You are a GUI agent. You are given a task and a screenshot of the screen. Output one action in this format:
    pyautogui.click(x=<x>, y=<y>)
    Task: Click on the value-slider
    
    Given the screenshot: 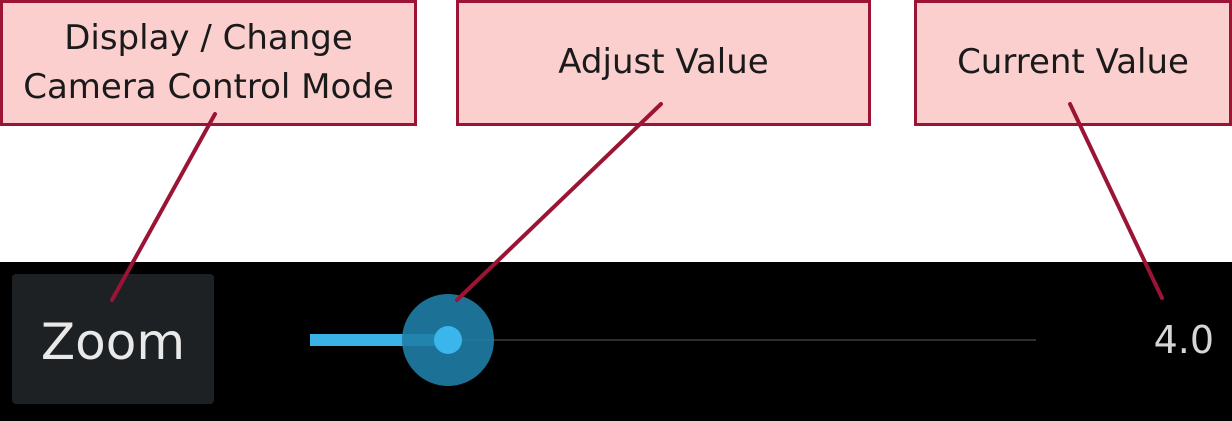 What is the action you would take?
    pyautogui.click(x=673, y=342)
    